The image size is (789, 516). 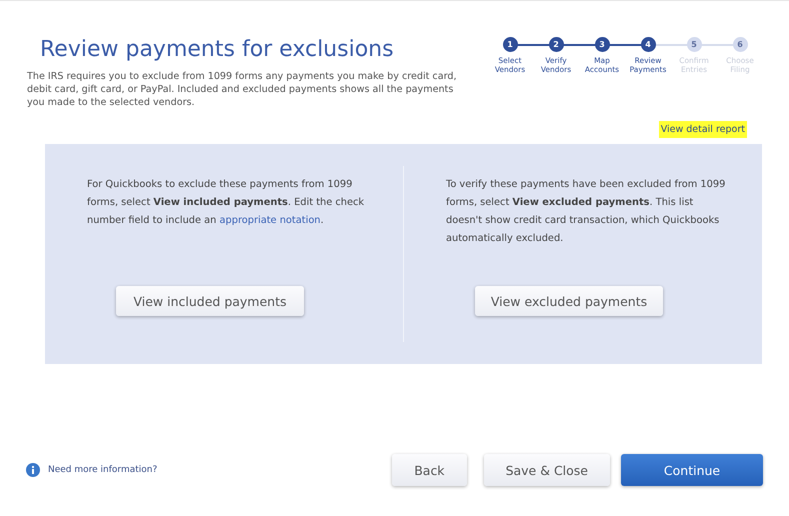 I want to click on notation-link: appropriate notation, so click(x=270, y=220).